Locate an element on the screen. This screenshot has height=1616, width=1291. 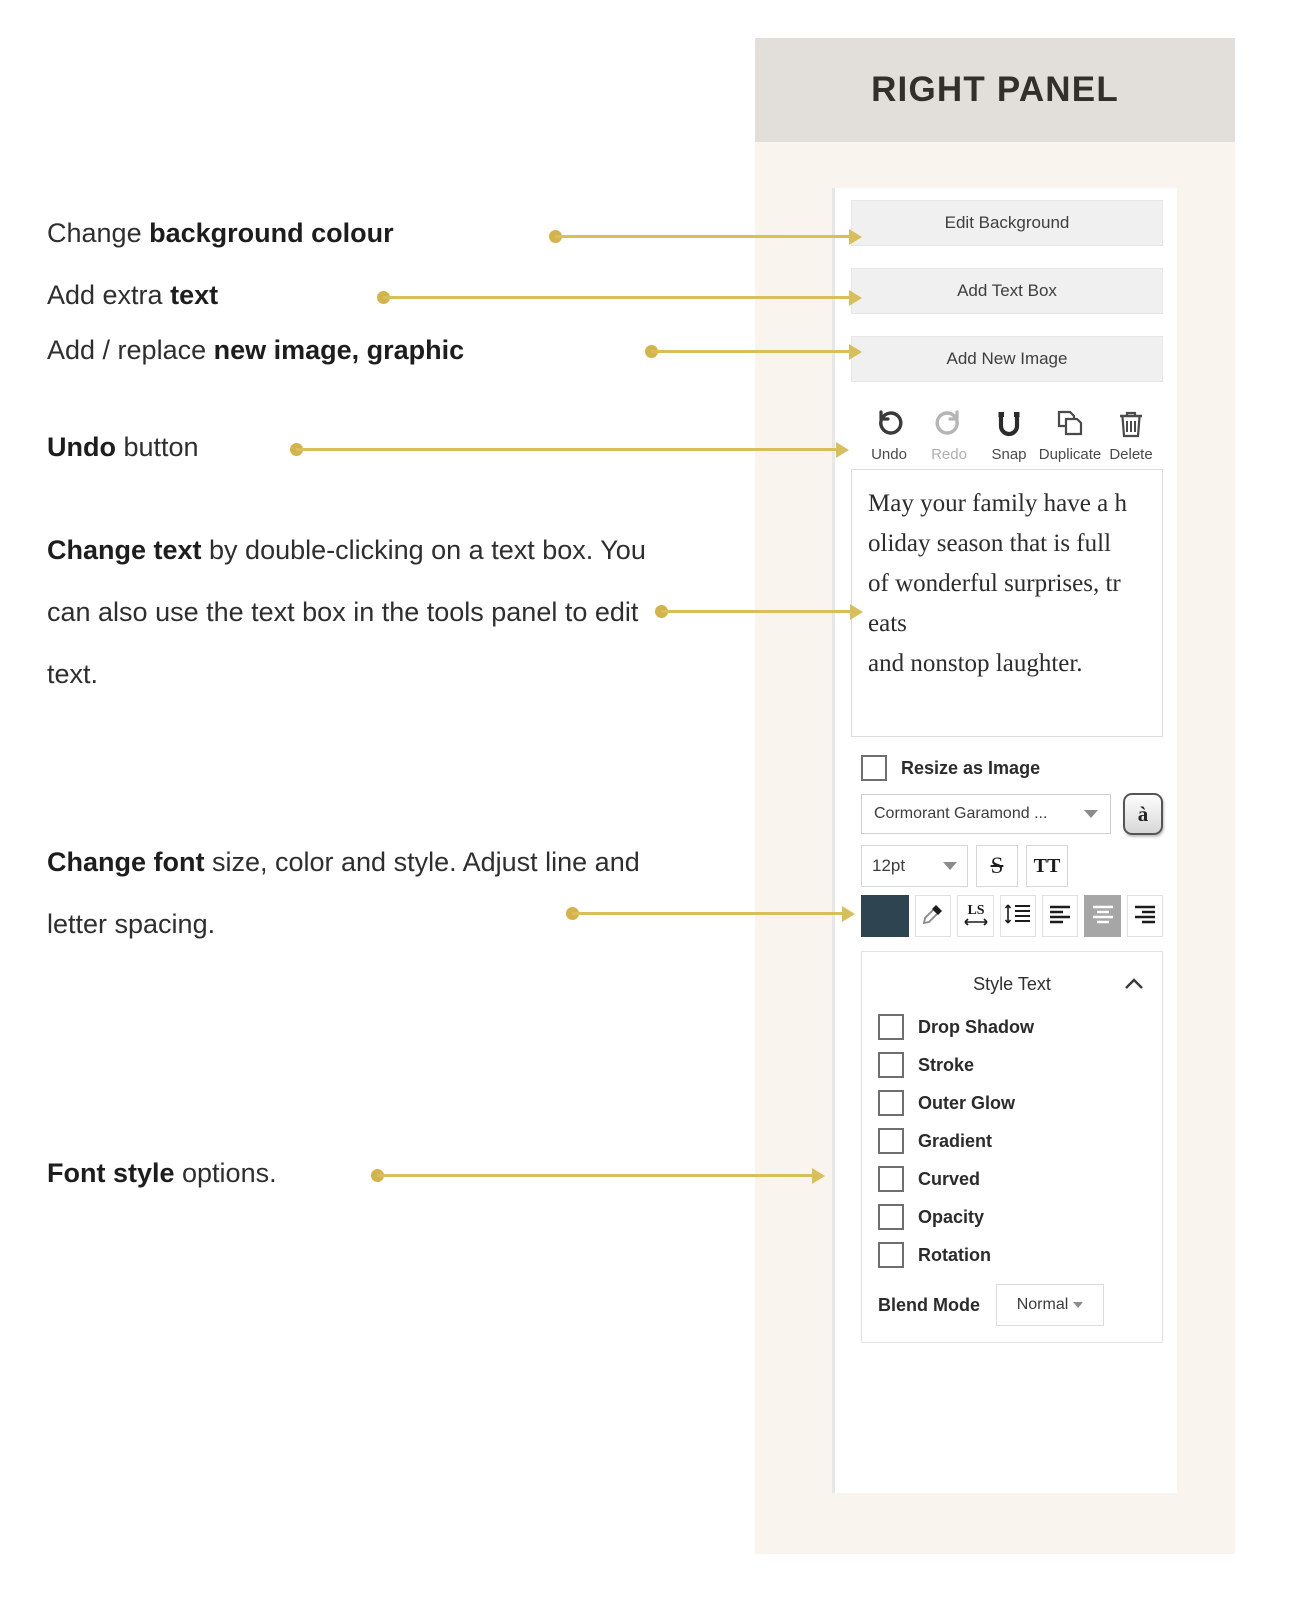
duplicate-tool: Duplicate is located at coordinates (1070, 435).